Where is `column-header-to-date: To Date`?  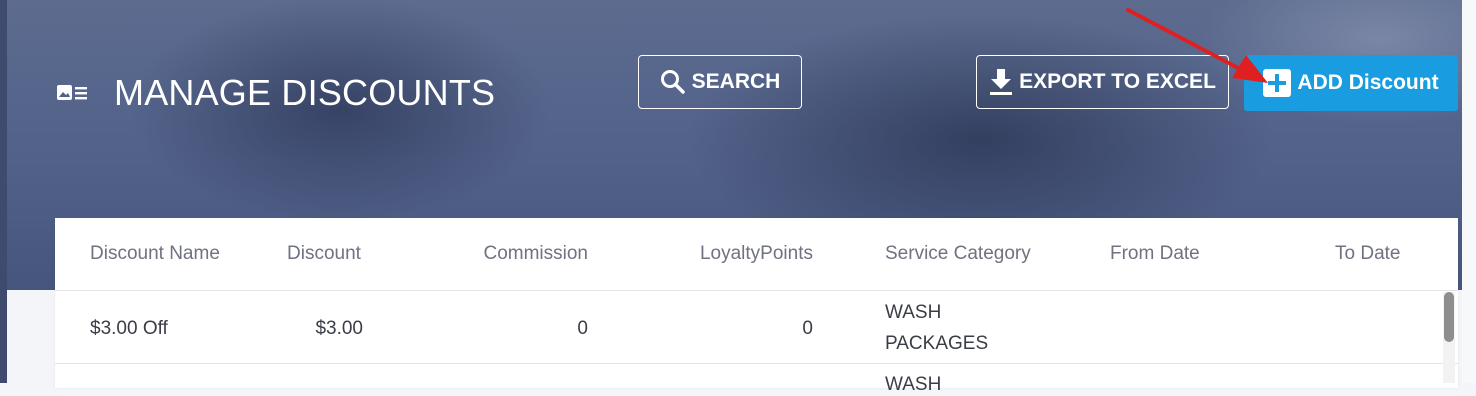 column-header-to-date: To Date is located at coordinates (1367, 254).